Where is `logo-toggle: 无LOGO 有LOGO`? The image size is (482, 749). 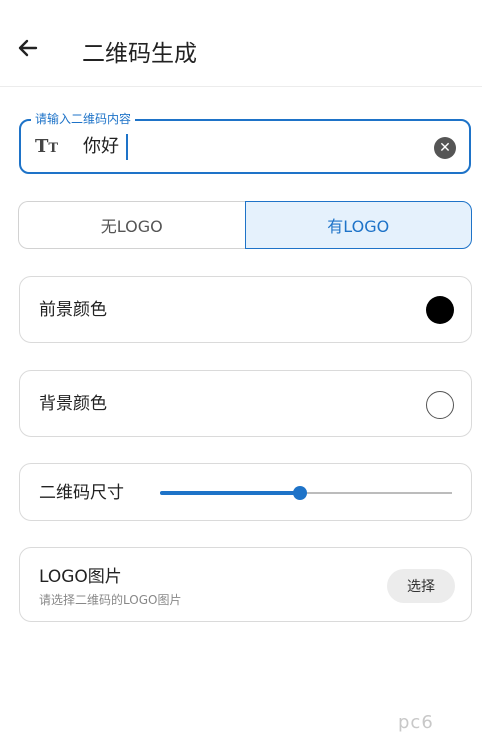
logo-toggle: 无LOGO 有LOGO is located at coordinates (245, 225).